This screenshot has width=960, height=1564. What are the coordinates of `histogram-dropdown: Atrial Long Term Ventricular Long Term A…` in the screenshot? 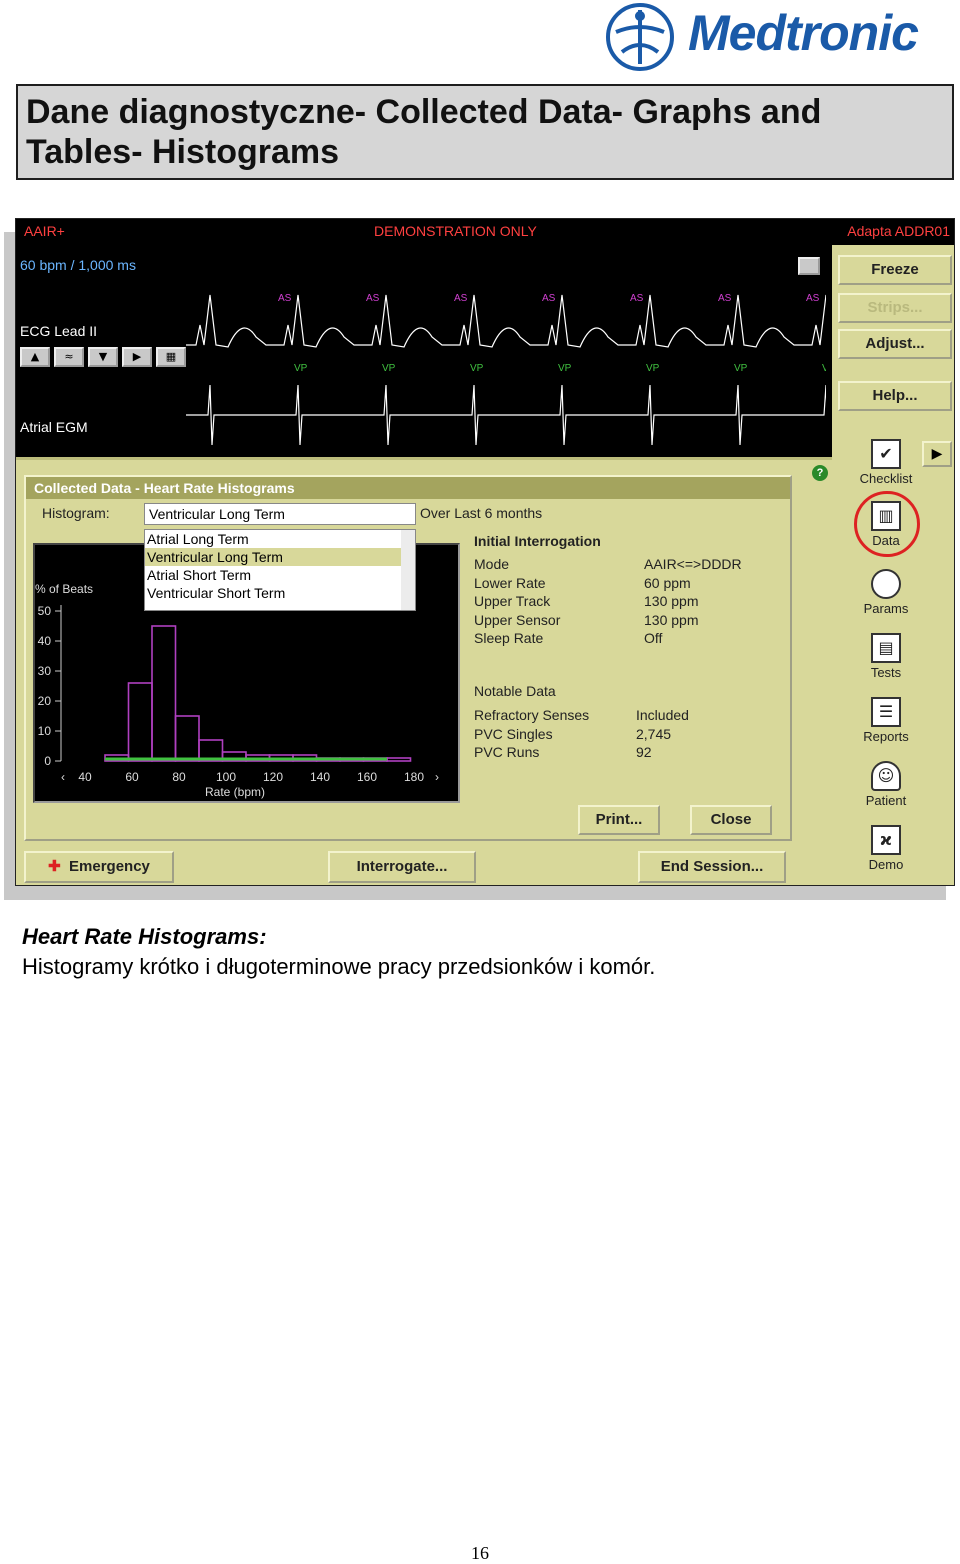 It's located at (280, 570).